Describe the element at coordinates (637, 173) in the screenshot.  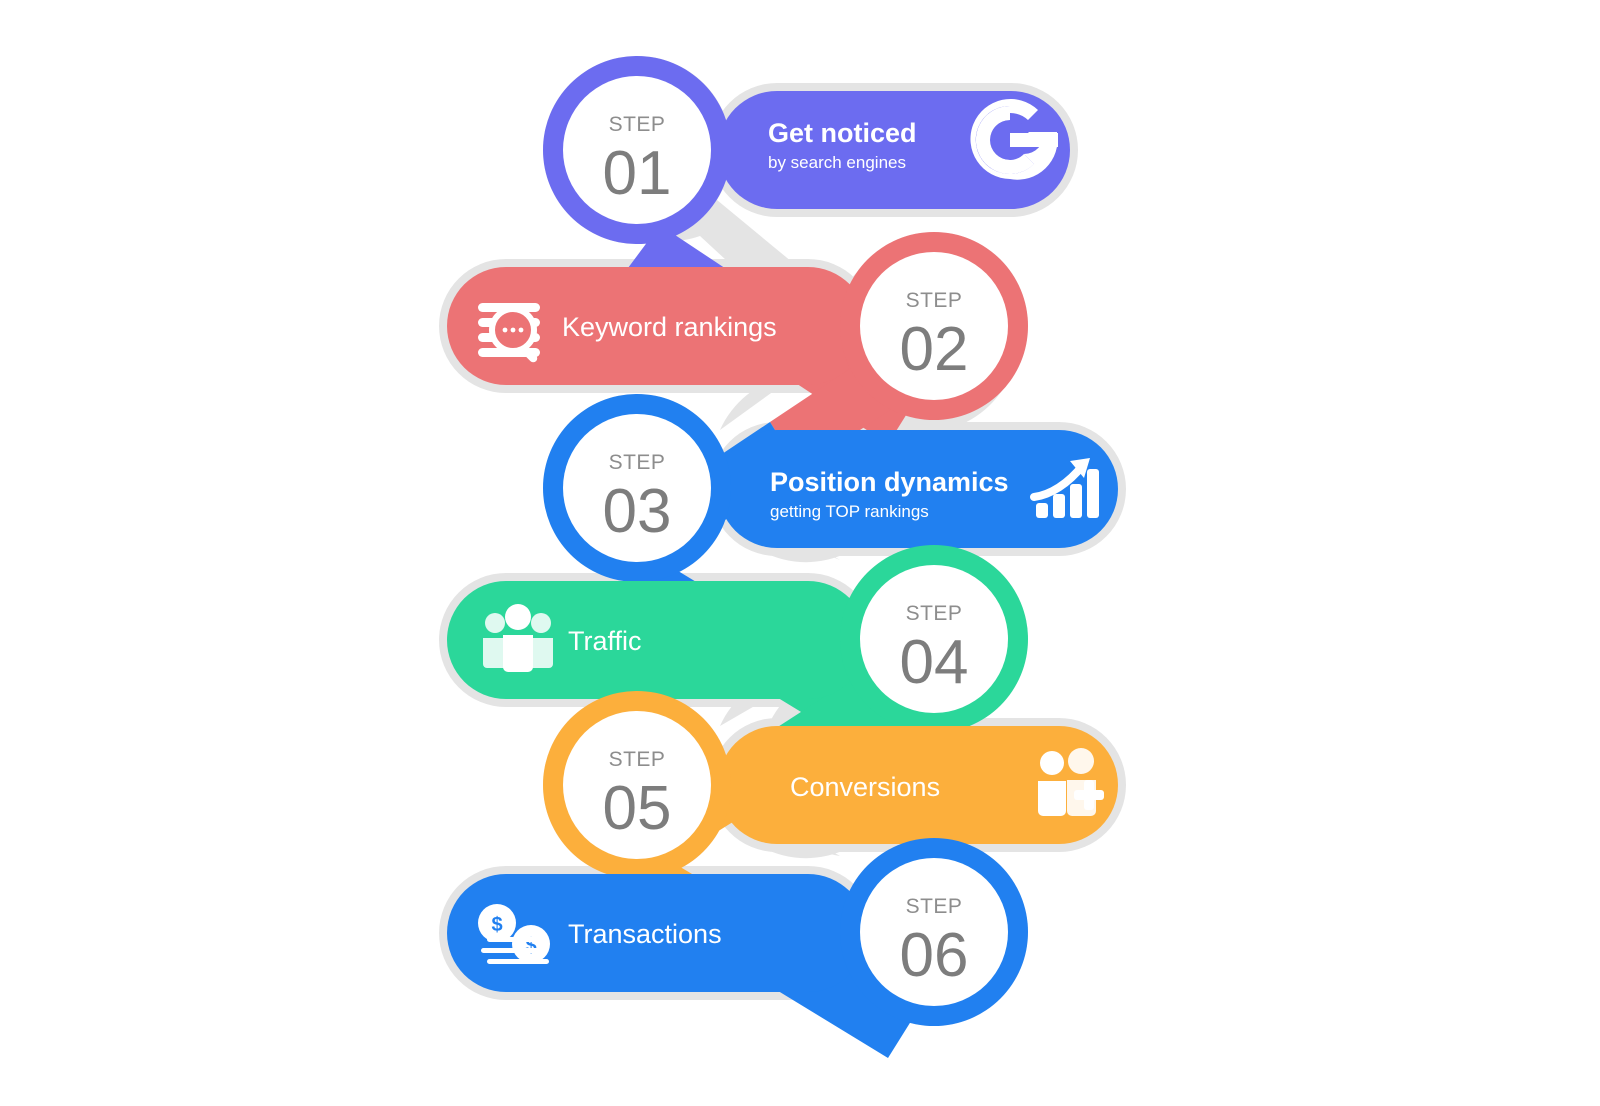
I see `step-01-number: 01` at that location.